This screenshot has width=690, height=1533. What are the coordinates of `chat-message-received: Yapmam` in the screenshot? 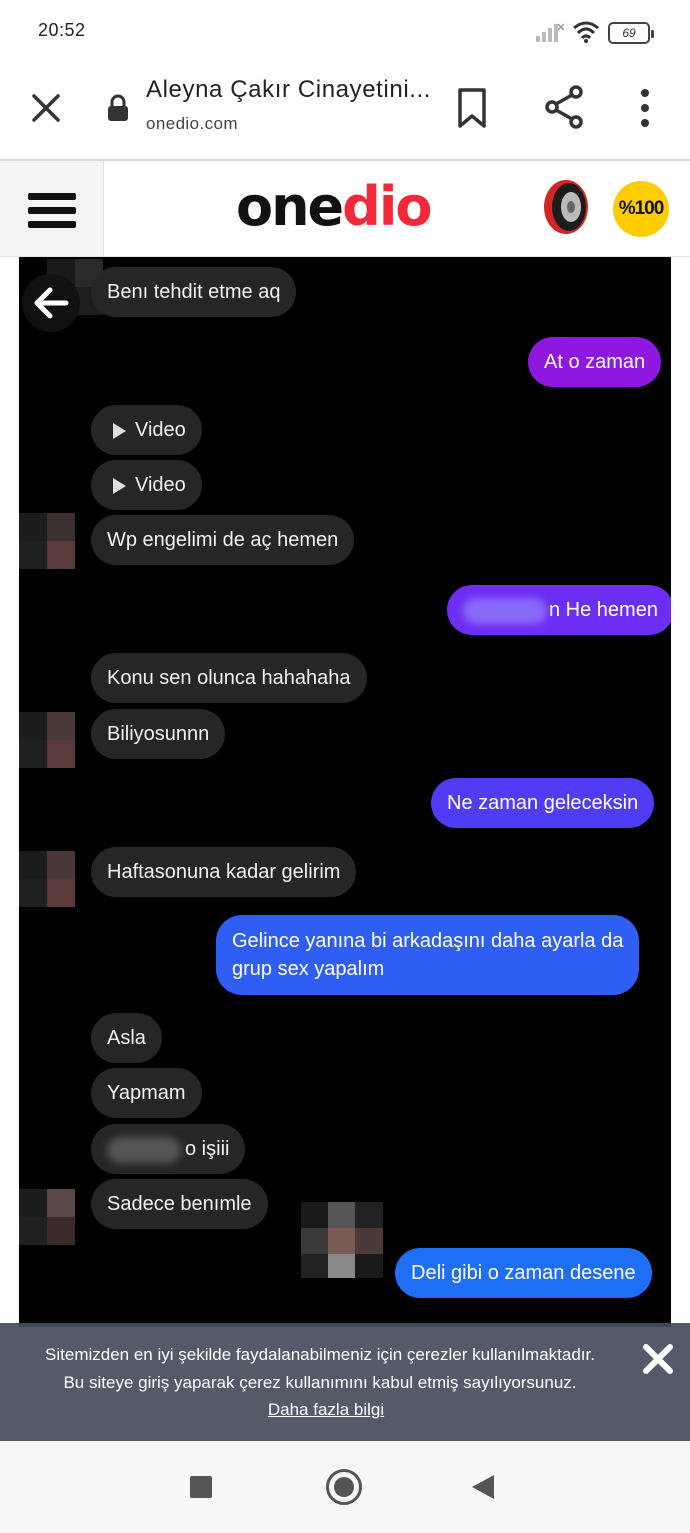 It's located at (146, 1093).